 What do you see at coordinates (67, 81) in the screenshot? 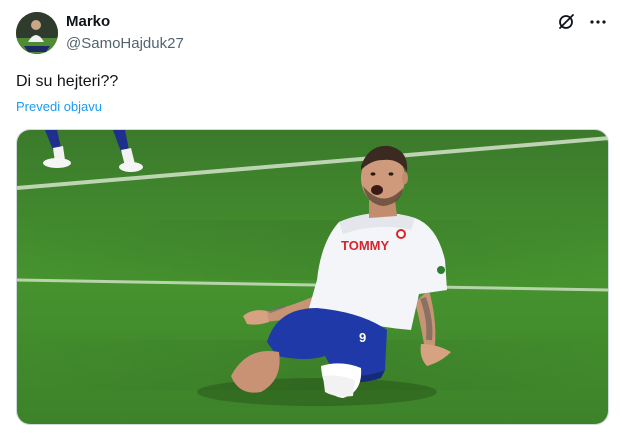
I see `post-text: Di su hejteri??` at bounding box center [67, 81].